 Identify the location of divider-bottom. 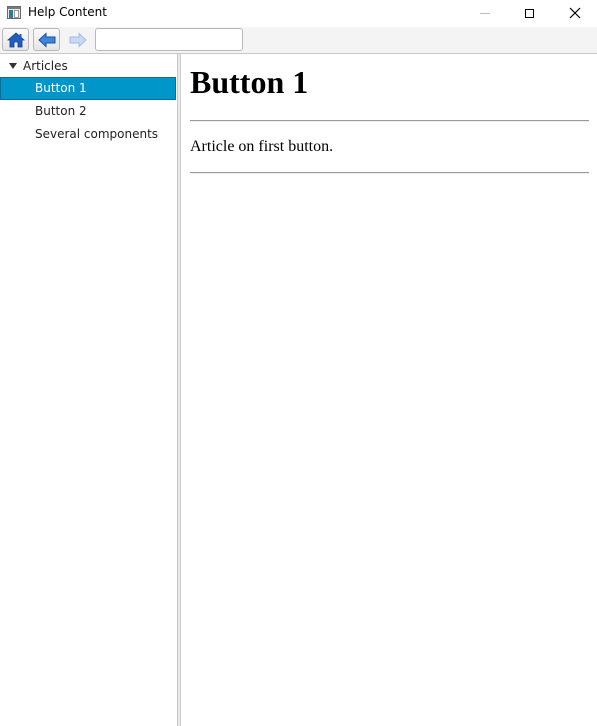
(389, 173).